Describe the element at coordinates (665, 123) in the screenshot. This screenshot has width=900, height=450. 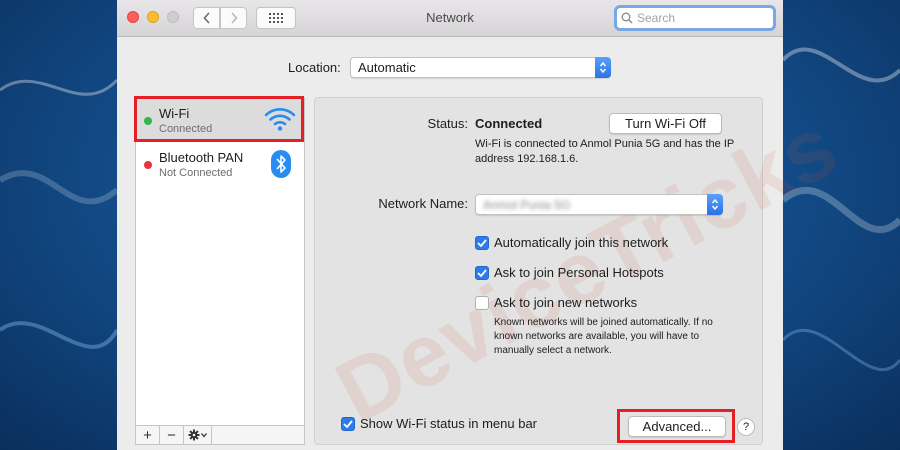
I see `turn-wifi-off-button: Turn Wi-Fi Off` at that location.